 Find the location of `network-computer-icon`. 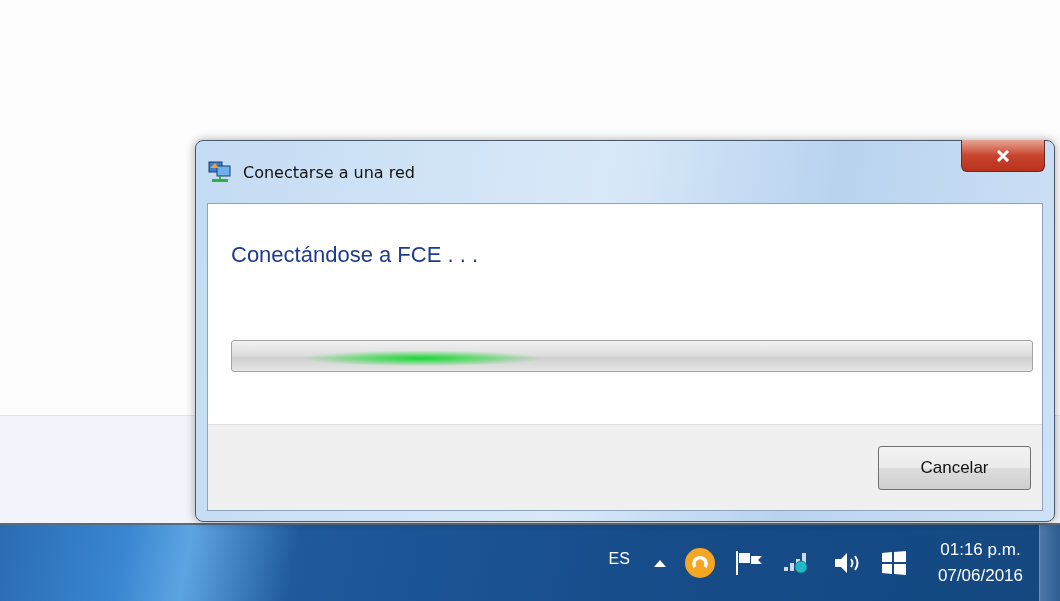

network-computer-icon is located at coordinates (220, 172).